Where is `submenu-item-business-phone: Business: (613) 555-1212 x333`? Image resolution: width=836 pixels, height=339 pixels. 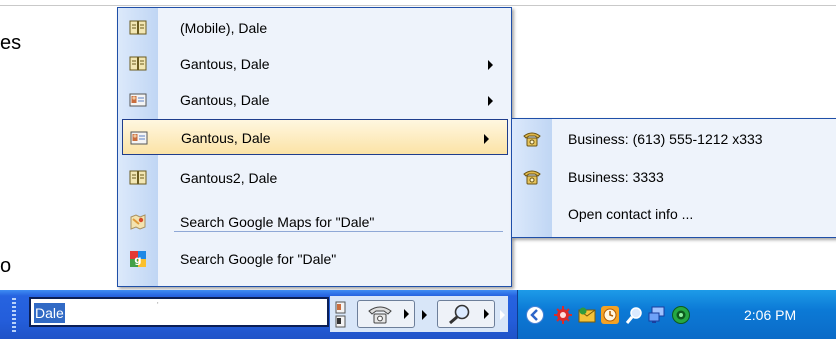
submenu-item-business-phone: Business: (613) 555-1212 x333 is located at coordinates (674, 139).